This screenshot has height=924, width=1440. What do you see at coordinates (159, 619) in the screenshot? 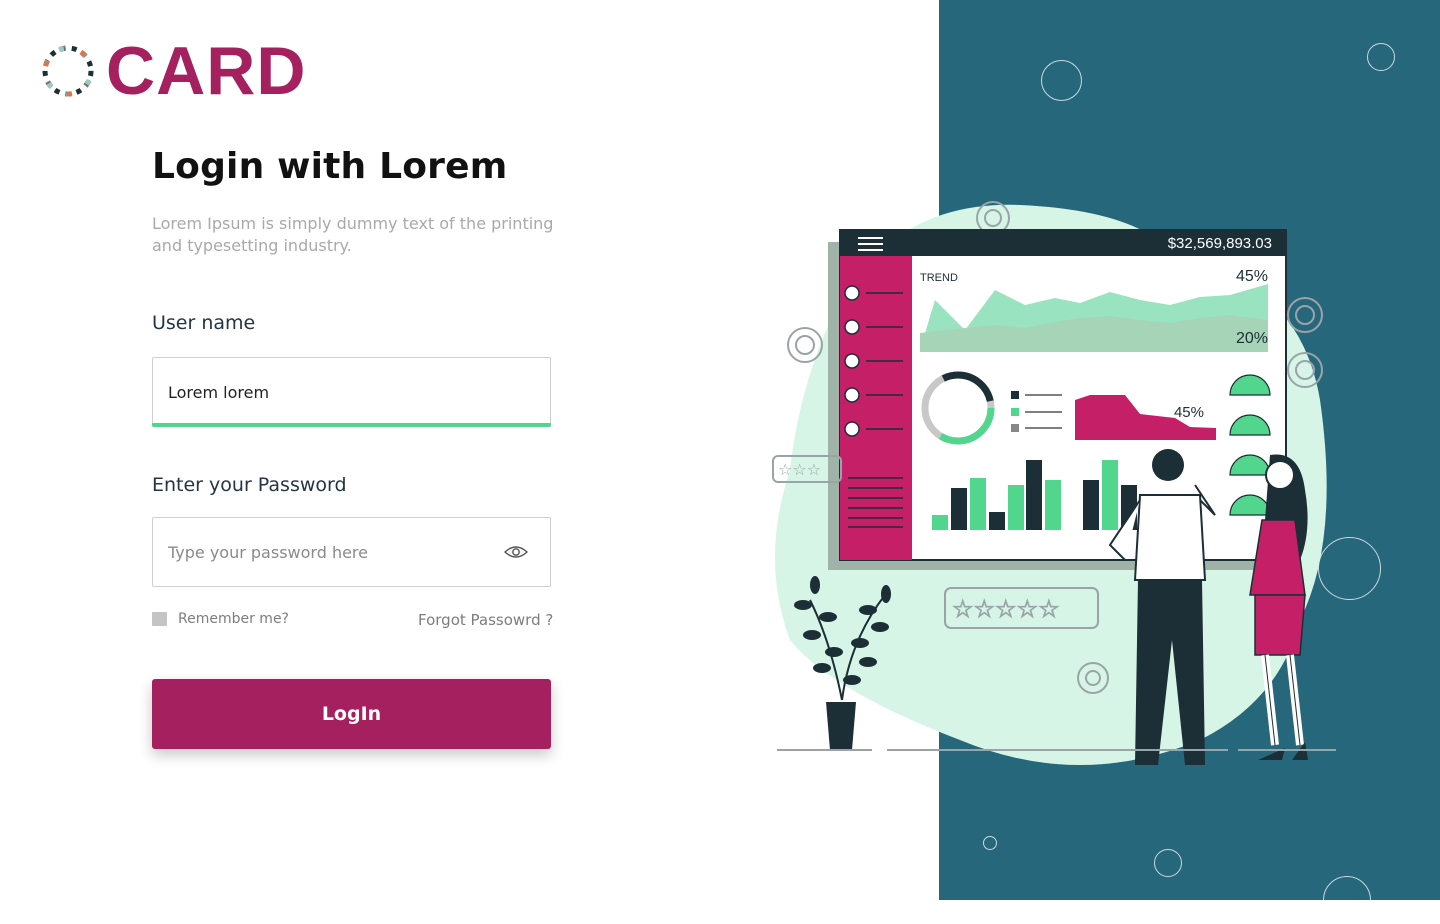
I see `checkbox-box` at bounding box center [159, 619].